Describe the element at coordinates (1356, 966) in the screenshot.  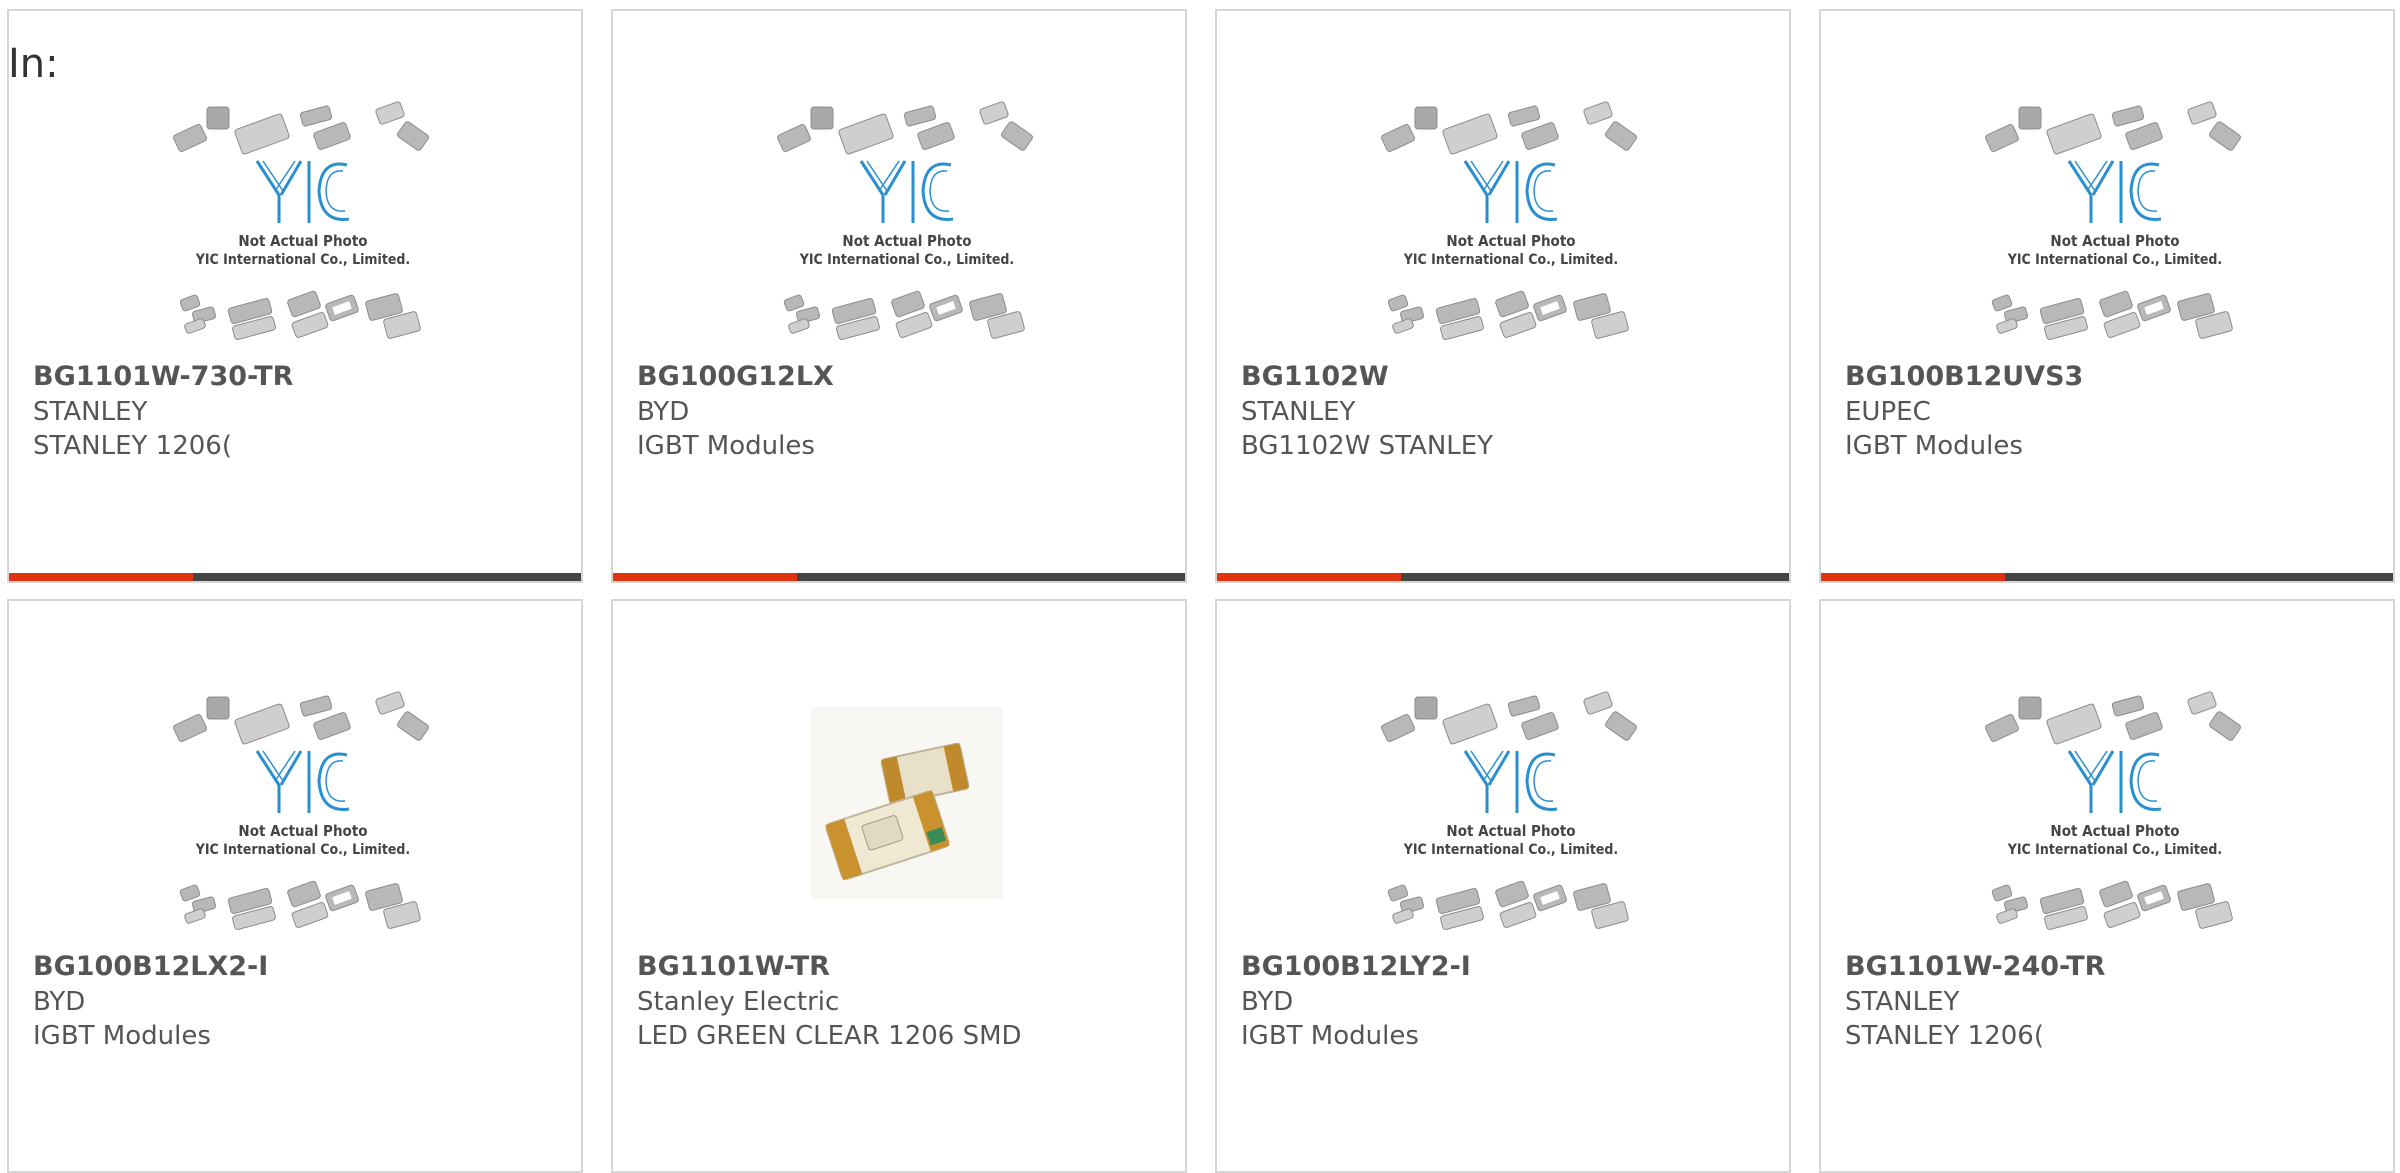
I see `product-part-number: BG100B12LY2-I` at that location.